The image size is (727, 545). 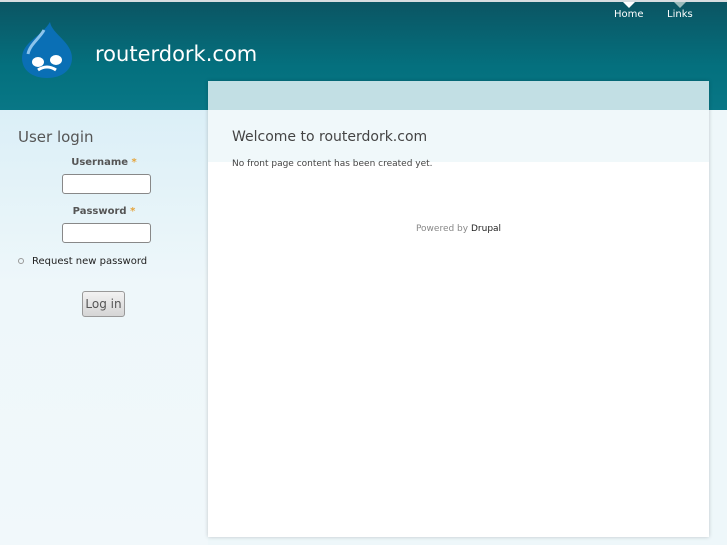 I want to click on nav-links: Links, so click(x=680, y=11).